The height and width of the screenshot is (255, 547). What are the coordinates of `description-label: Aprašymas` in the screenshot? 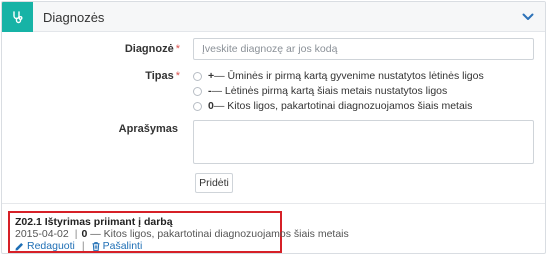 It's located at (148, 129).